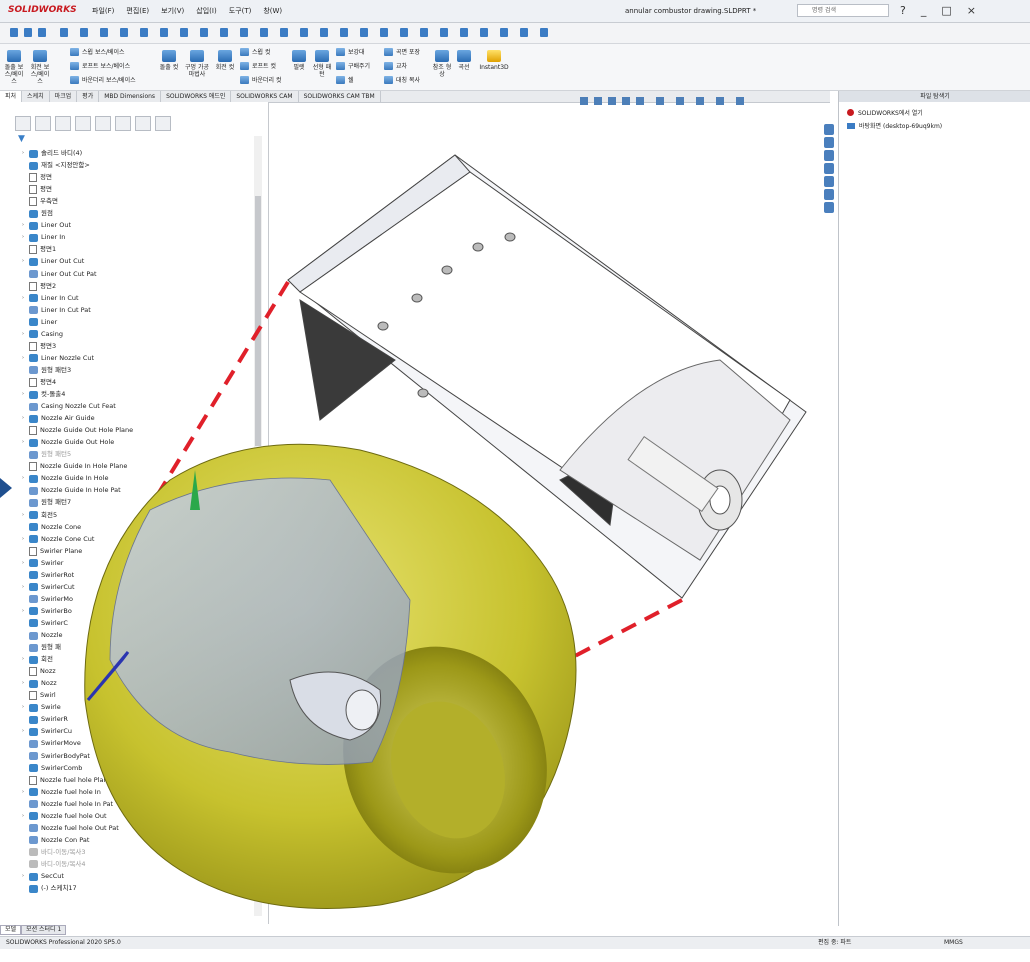 The height and width of the screenshot is (962, 1030). Describe the element at coordinates (58, 539) in the screenshot. I see `tree-node: › Nozzle Cone Cut` at that location.